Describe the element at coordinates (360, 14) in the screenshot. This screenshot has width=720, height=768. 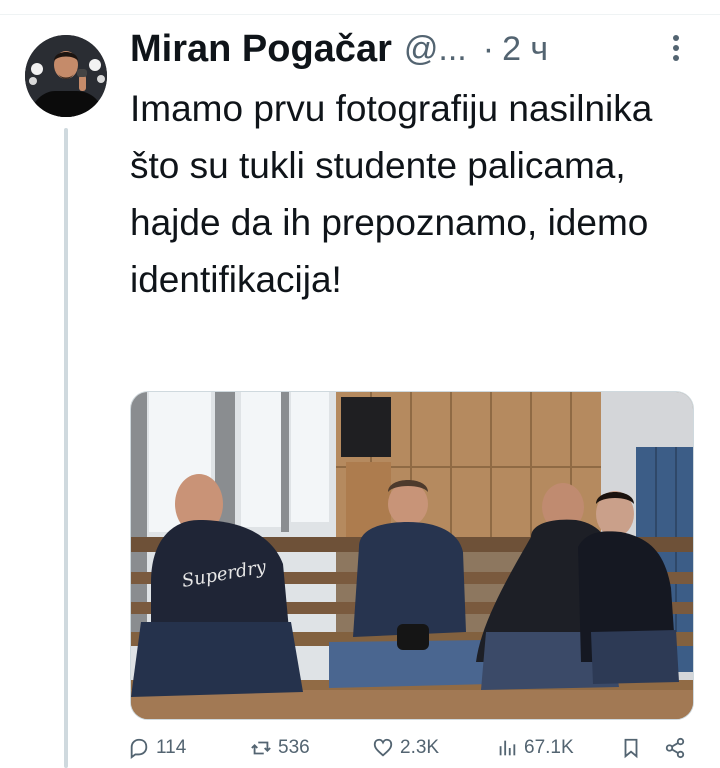
I see `top-divider` at that location.